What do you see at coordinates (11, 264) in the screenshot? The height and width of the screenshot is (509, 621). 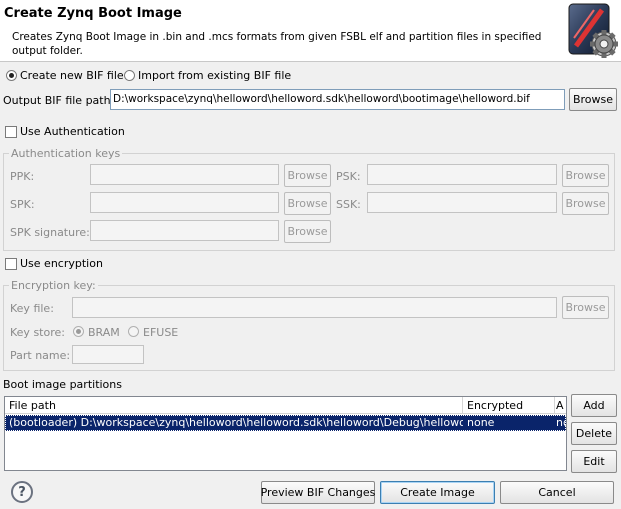 I see `use-encryption-checkbox` at bounding box center [11, 264].